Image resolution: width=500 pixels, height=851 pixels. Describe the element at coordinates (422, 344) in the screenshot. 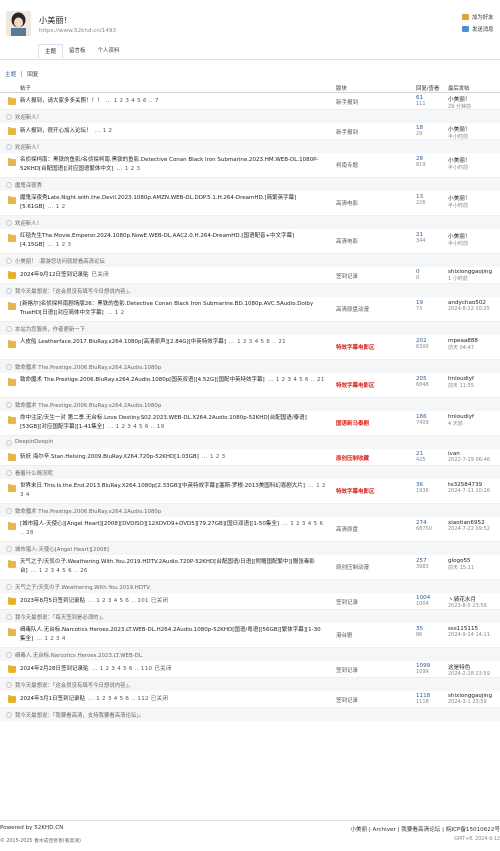

I see `thread-counts: 202 6300` at that location.